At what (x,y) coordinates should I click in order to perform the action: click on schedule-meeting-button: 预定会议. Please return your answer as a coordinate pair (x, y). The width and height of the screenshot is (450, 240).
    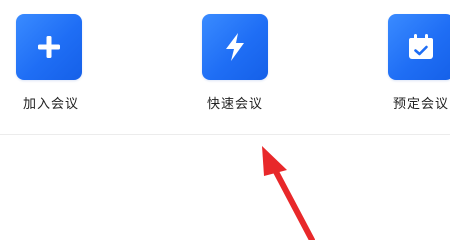
    Looking at the image, I should click on (419, 63).